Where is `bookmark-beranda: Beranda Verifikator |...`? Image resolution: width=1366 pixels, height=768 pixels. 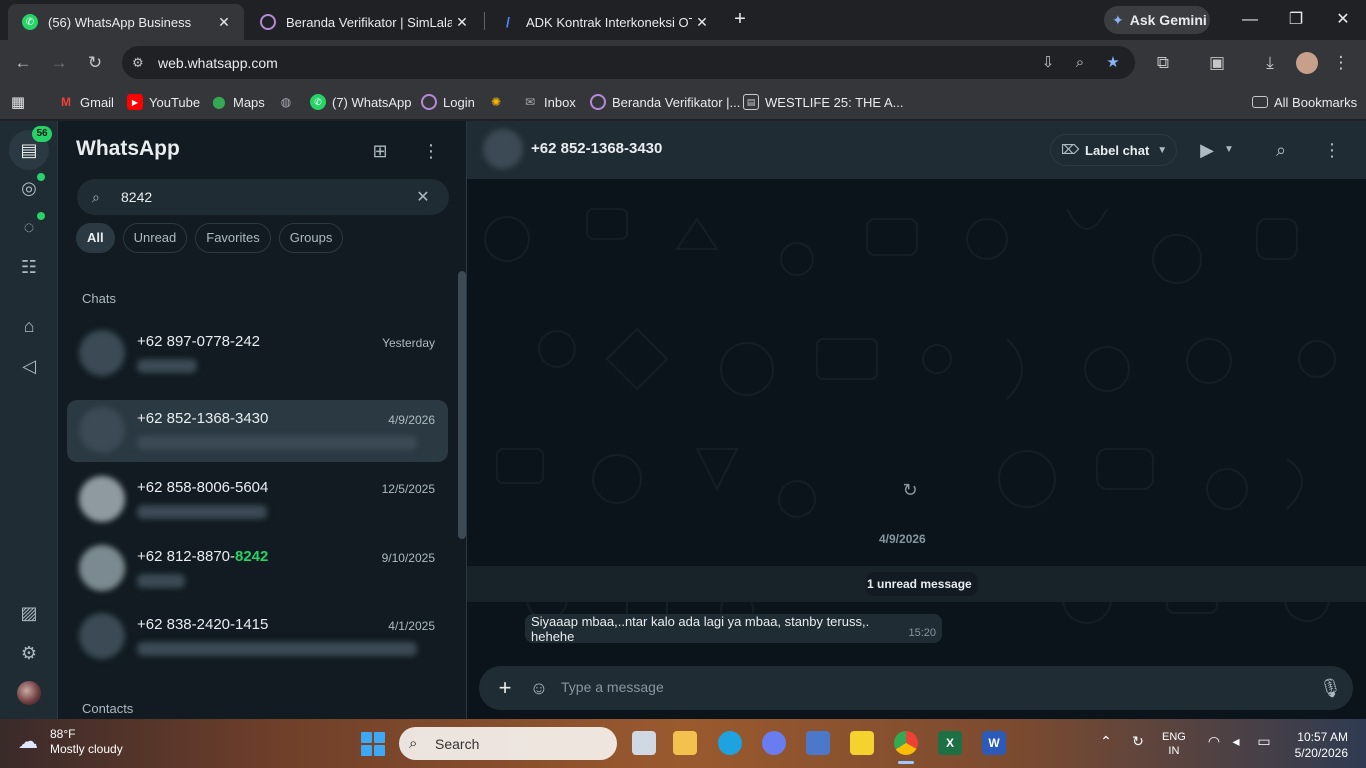
bookmark-beranda: Beranda Verifikator |... is located at coordinates (665, 102).